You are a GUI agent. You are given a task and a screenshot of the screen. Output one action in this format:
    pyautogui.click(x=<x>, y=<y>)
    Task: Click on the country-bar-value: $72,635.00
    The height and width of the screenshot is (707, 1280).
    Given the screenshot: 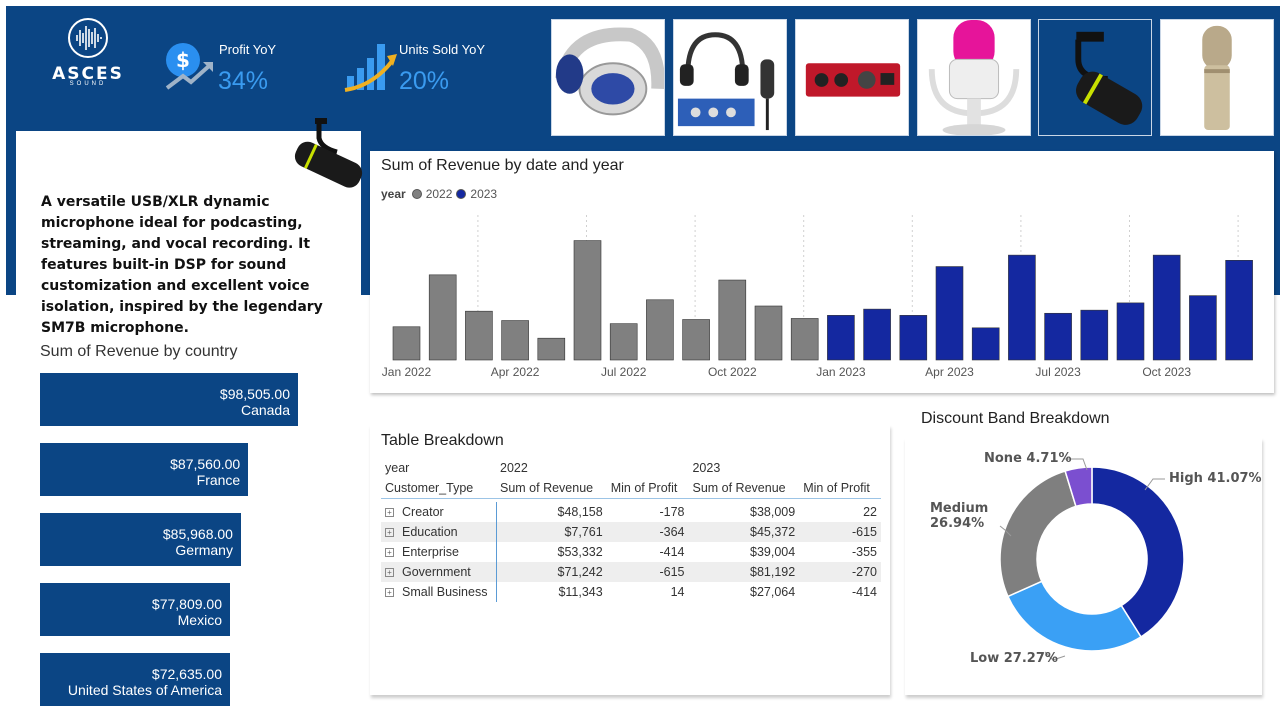 What is the action you would take?
    pyautogui.click(x=186, y=674)
    